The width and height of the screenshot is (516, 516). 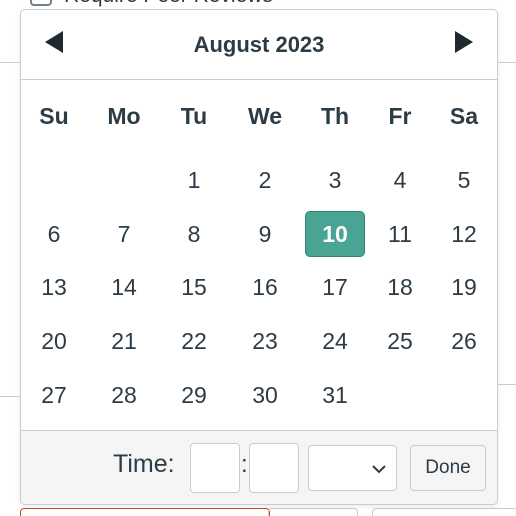 I want to click on calendar-day: 11, so click(x=400, y=234).